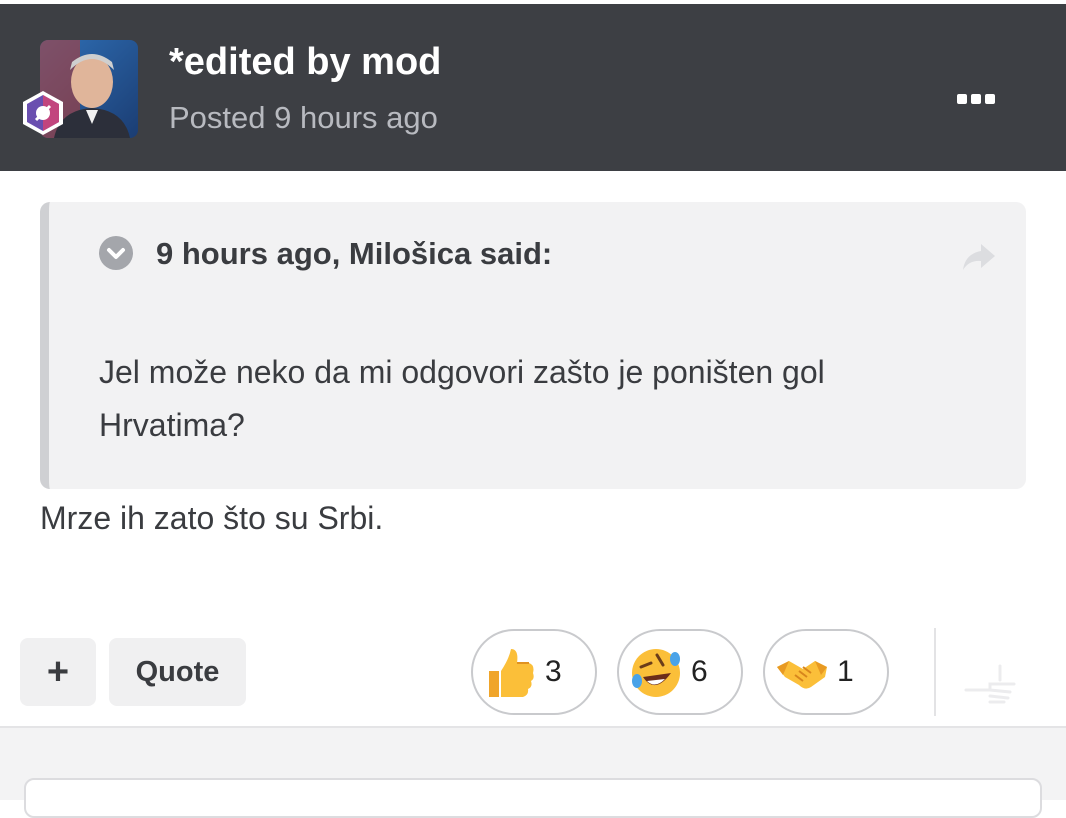 This screenshot has height=818, width=1066. Describe the element at coordinates (511, 673) in the screenshot. I see `thumbs-up-icon` at that location.